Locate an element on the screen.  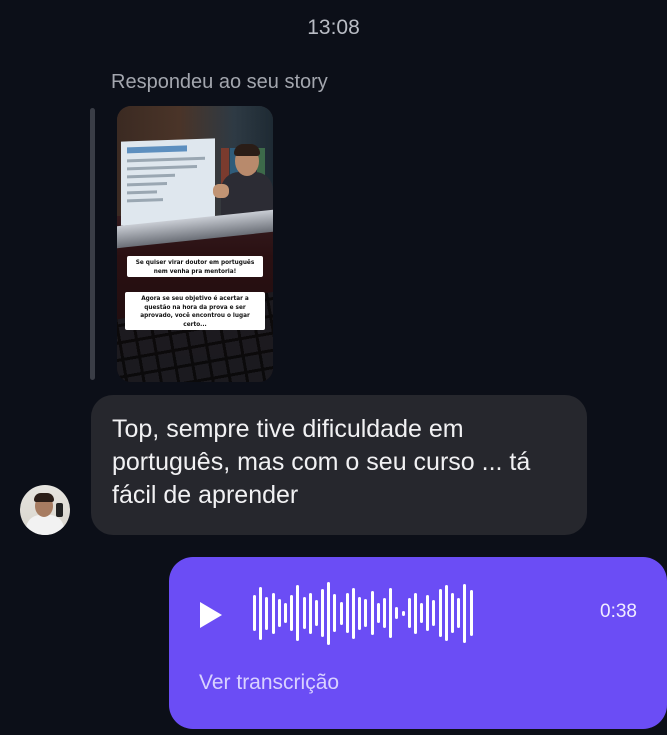
person-hair is located at coordinates (247, 150).